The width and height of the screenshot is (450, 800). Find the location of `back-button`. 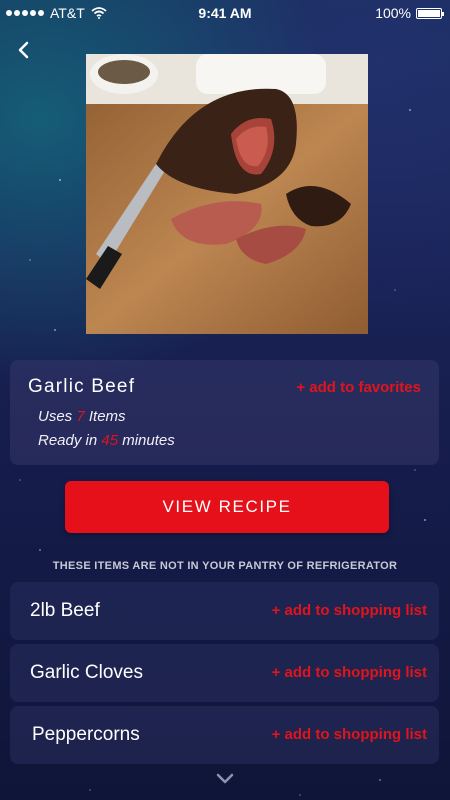

back-button is located at coordinates (24, 50).